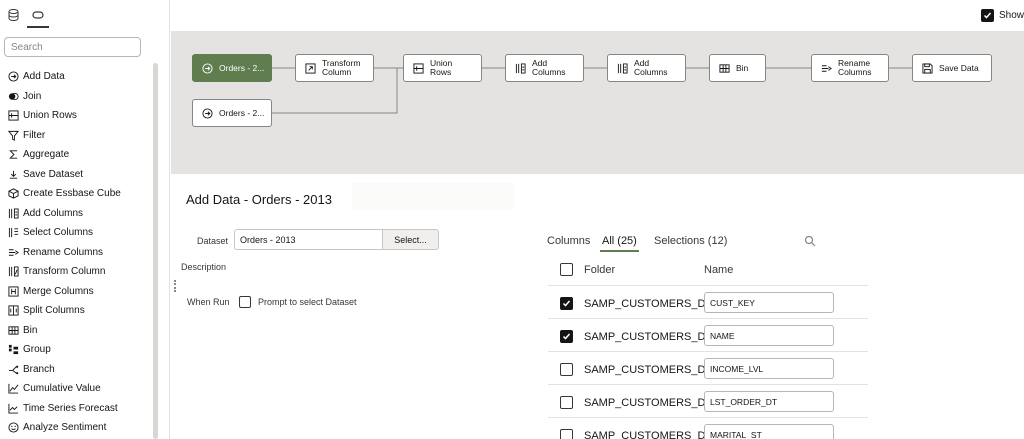 The image size is (1024, 439). I want to click on save-dataset-icon, so click(13, 174).